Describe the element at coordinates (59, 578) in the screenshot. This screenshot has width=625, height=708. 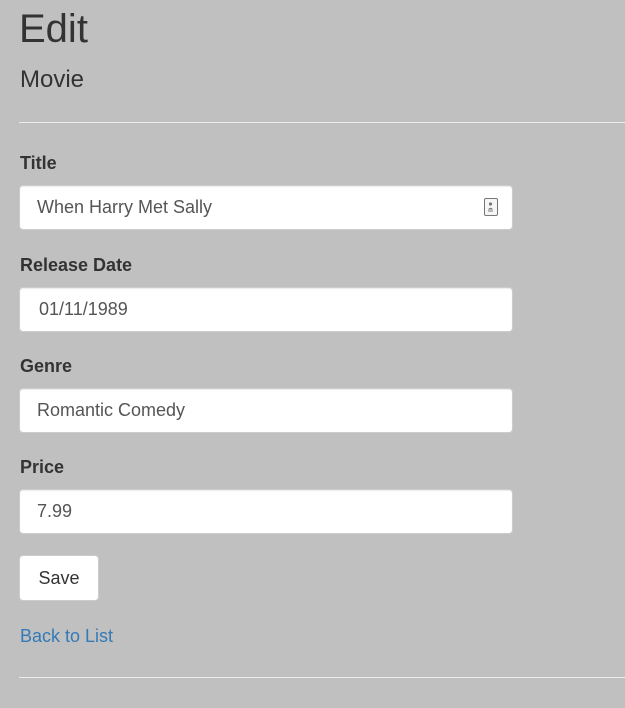
I see `save-button: Save` at that location.